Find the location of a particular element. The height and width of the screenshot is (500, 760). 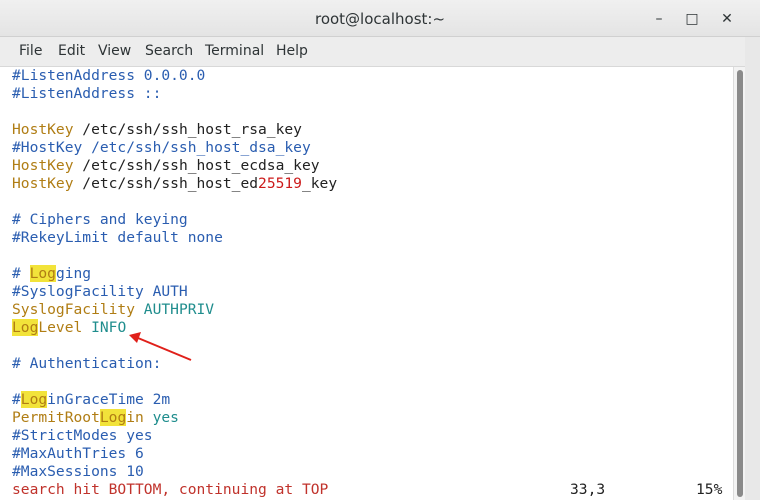

maximize-button: □ is located at coordinates (692, 19).